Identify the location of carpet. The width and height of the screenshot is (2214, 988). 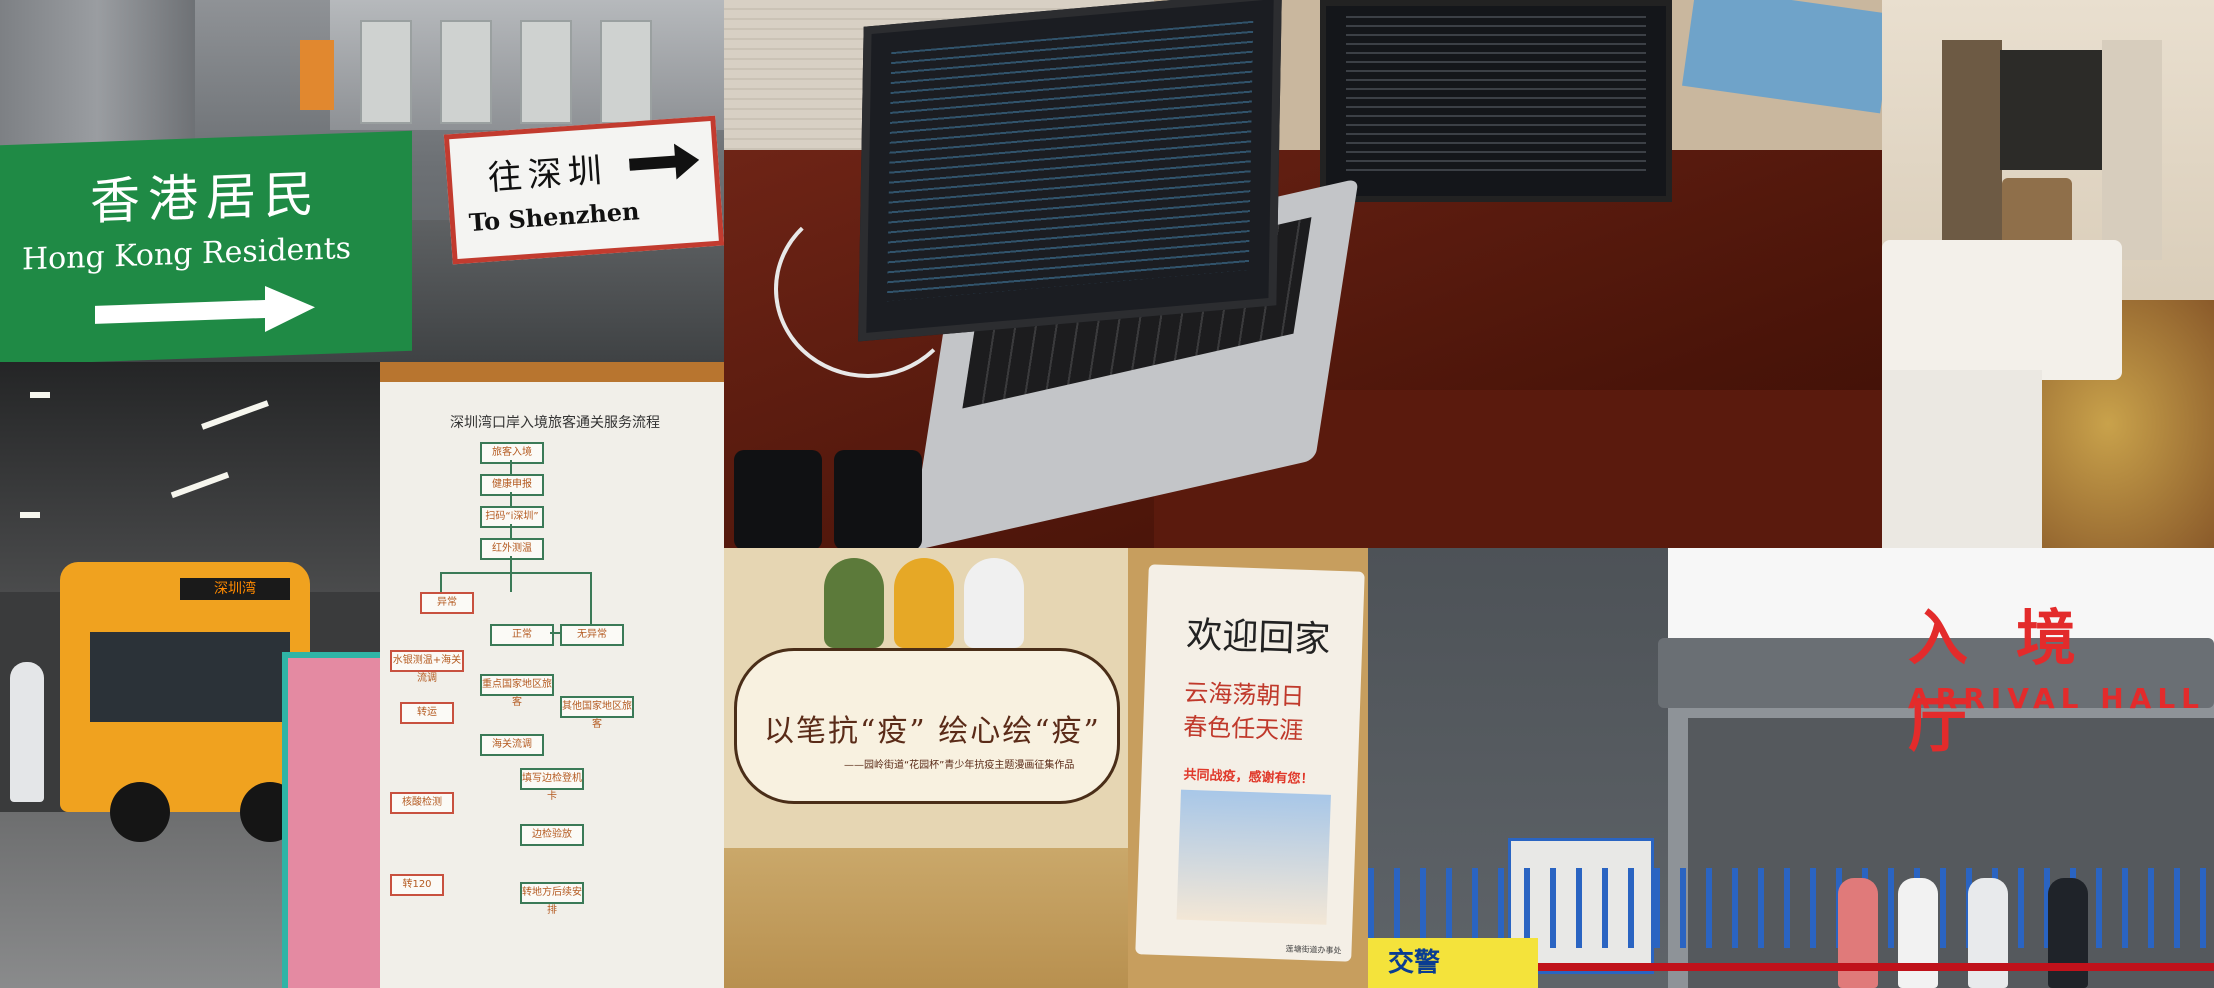
(926, 918).